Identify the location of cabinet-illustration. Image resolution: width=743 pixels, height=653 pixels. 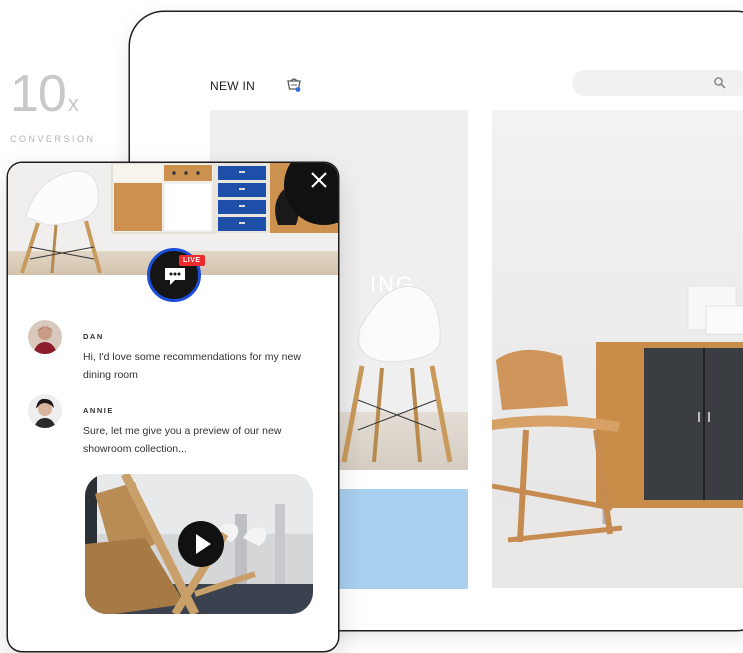
(617, 414).